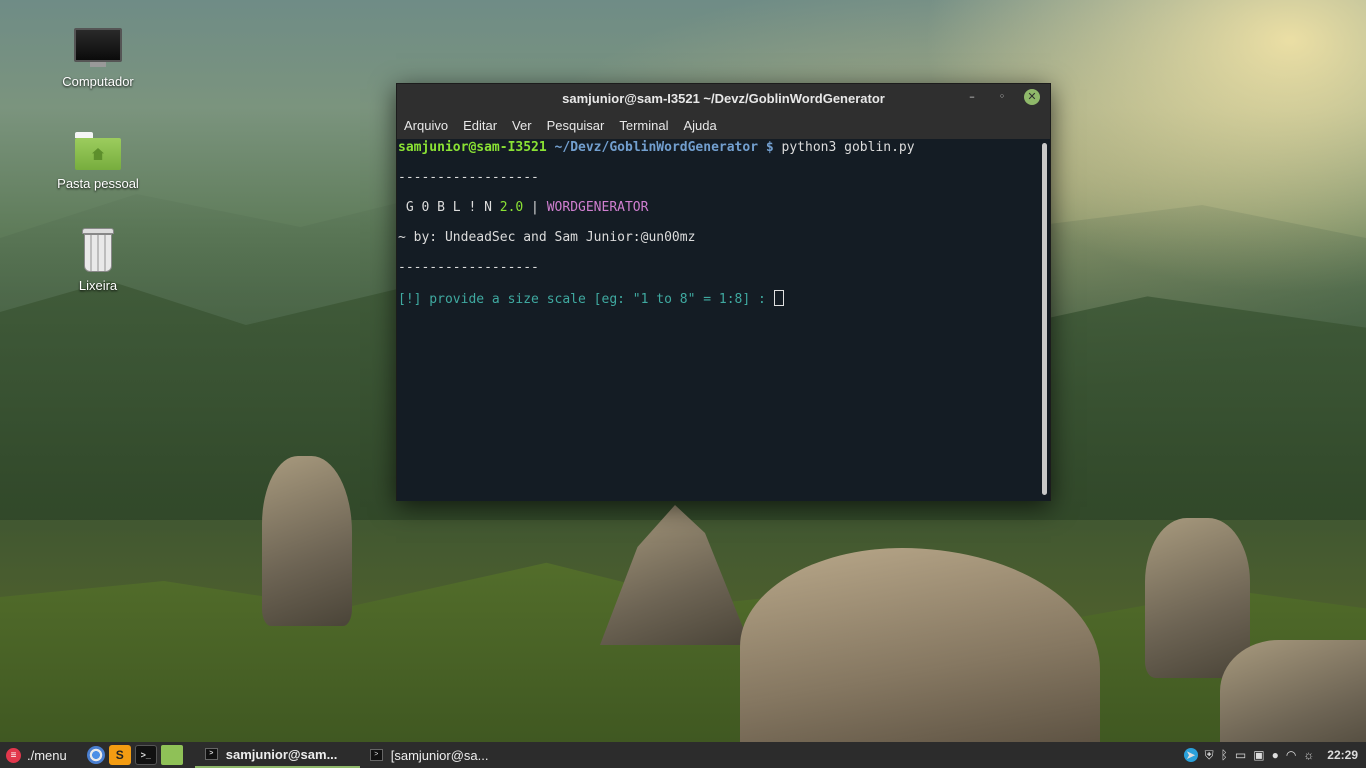 This screenshot has width=1366, height=768. I want to click on display-icon: ▭, so click(1240, 755).